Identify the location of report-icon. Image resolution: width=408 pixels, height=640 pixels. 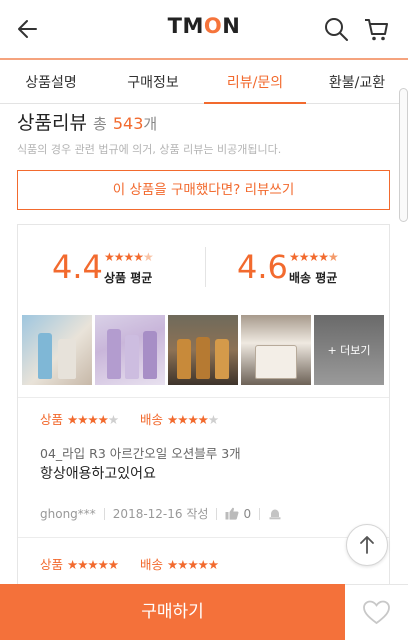
(275, 514).